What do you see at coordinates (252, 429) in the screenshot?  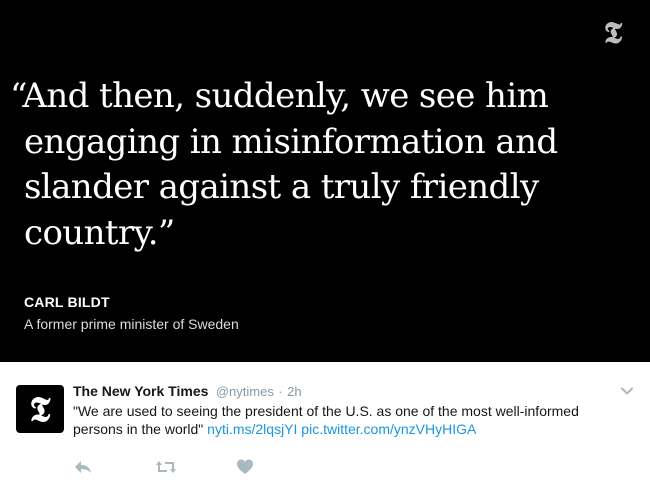 I see `article-link: nyti.ms/2lqsjYI` at bounding box center [252, 429].